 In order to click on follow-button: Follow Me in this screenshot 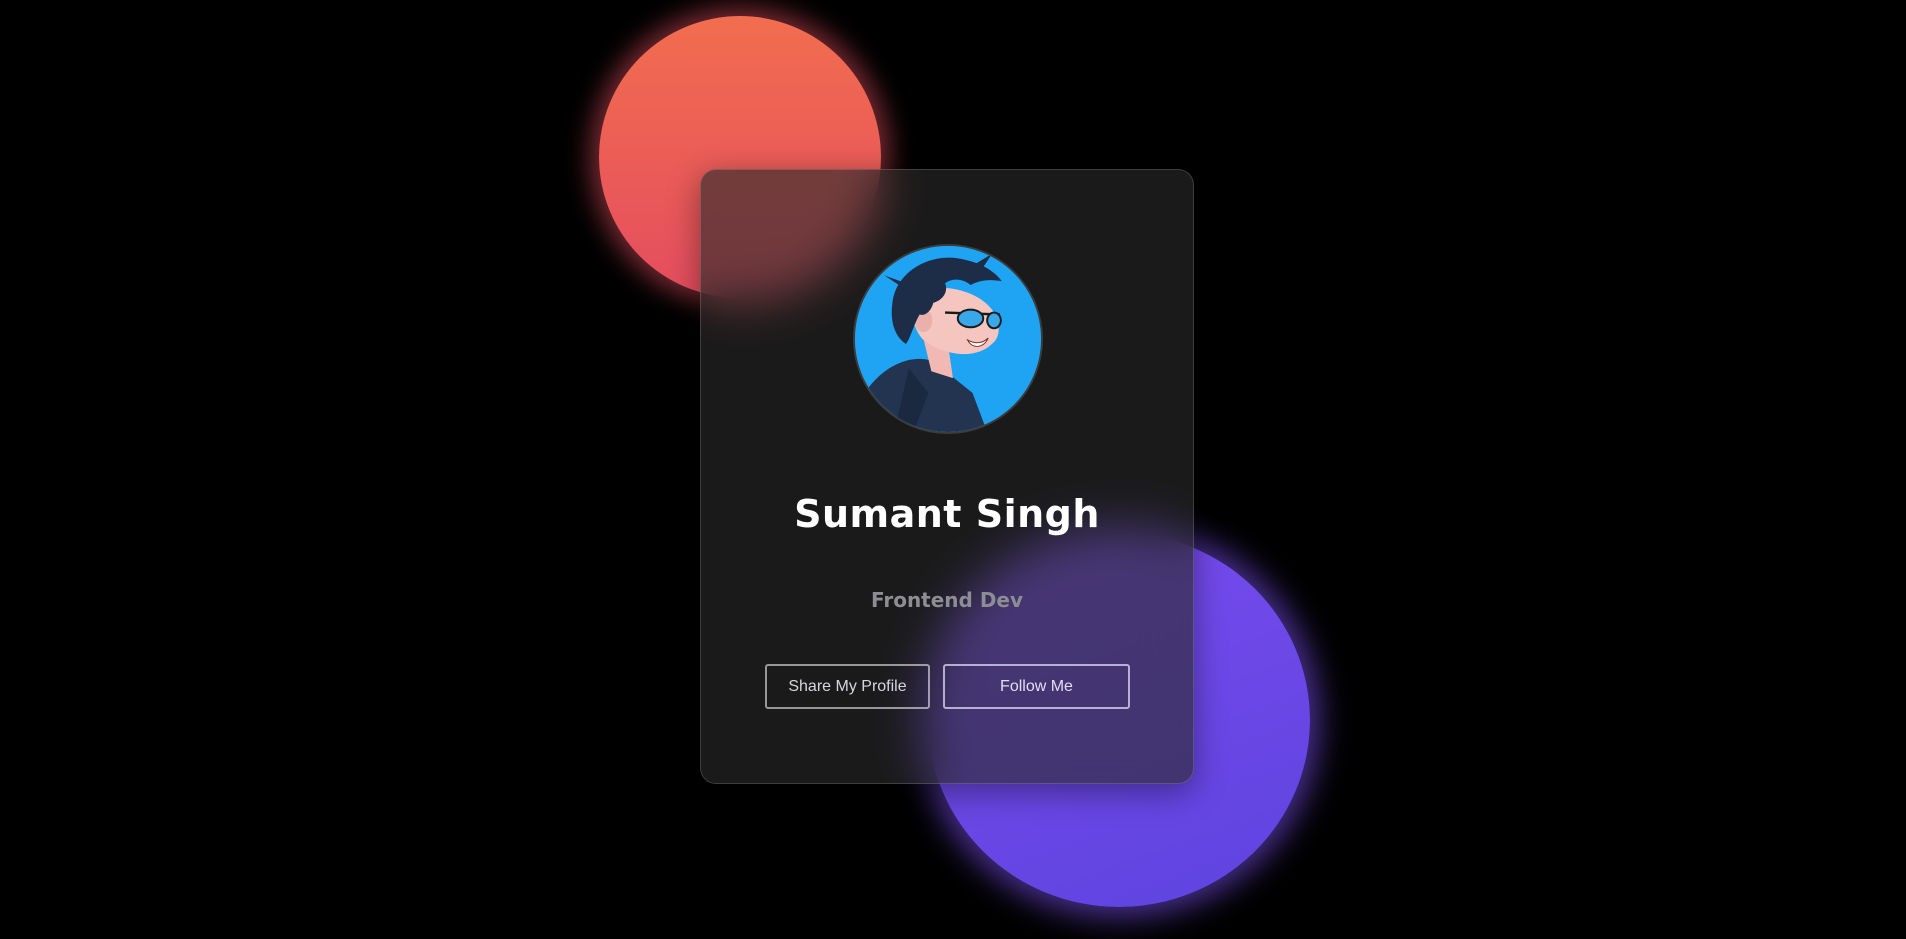, I will do `click(1036, 686)`.